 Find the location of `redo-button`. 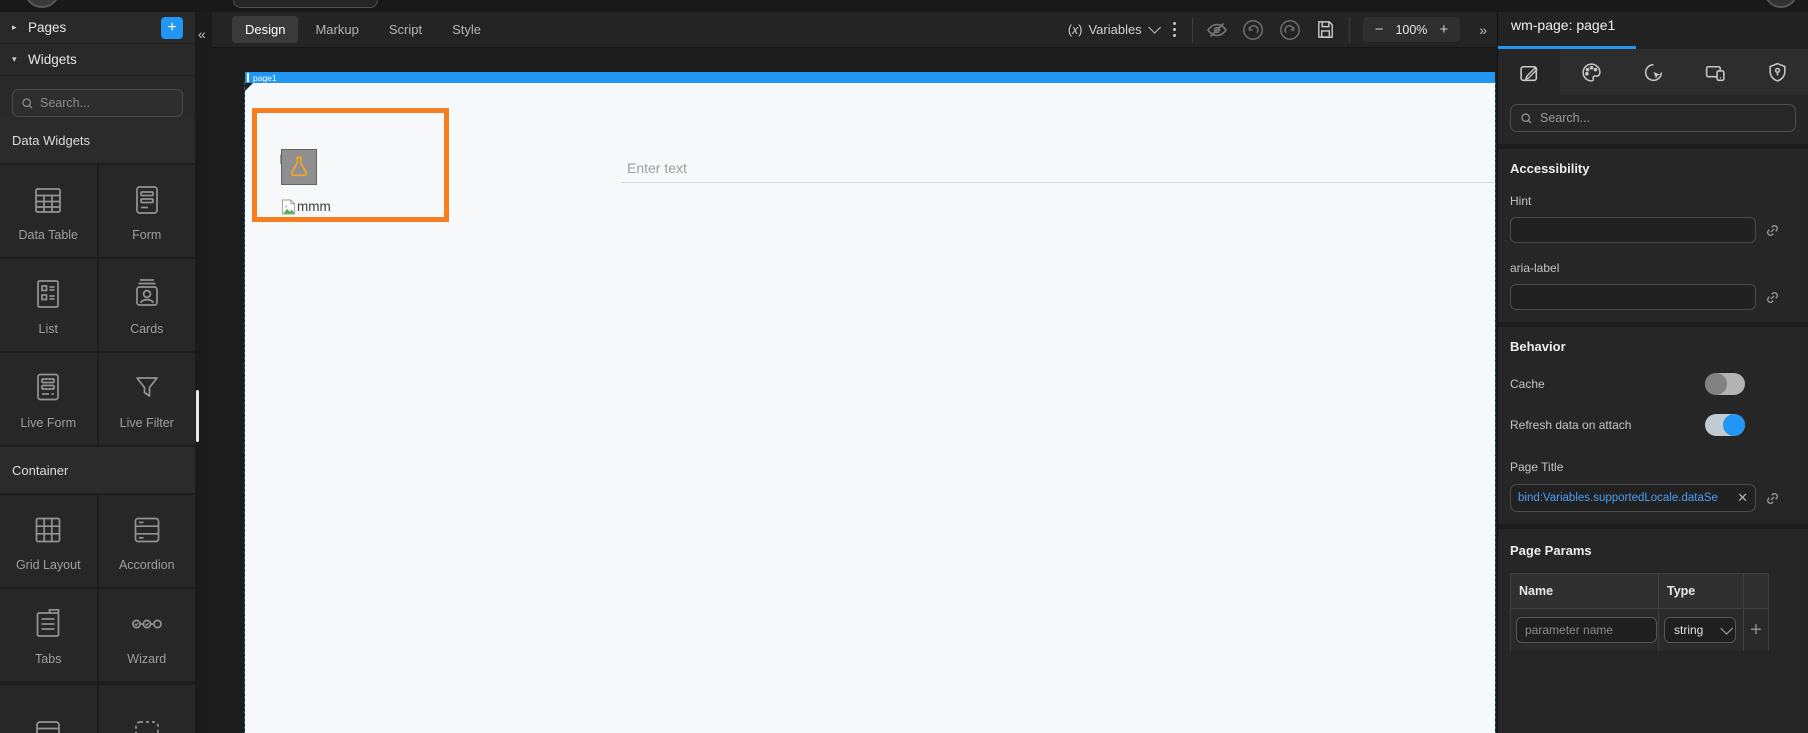

redo-button is located at coordinates (1290, 30).